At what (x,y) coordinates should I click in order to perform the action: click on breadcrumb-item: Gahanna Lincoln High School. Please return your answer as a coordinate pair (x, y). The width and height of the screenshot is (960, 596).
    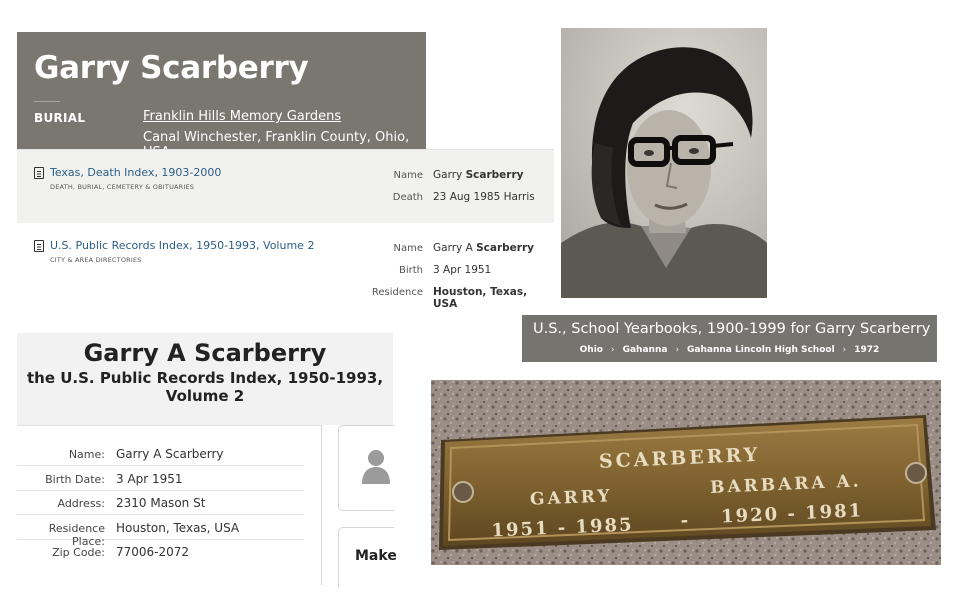
    Looking at the image, I should click on (761, 350).